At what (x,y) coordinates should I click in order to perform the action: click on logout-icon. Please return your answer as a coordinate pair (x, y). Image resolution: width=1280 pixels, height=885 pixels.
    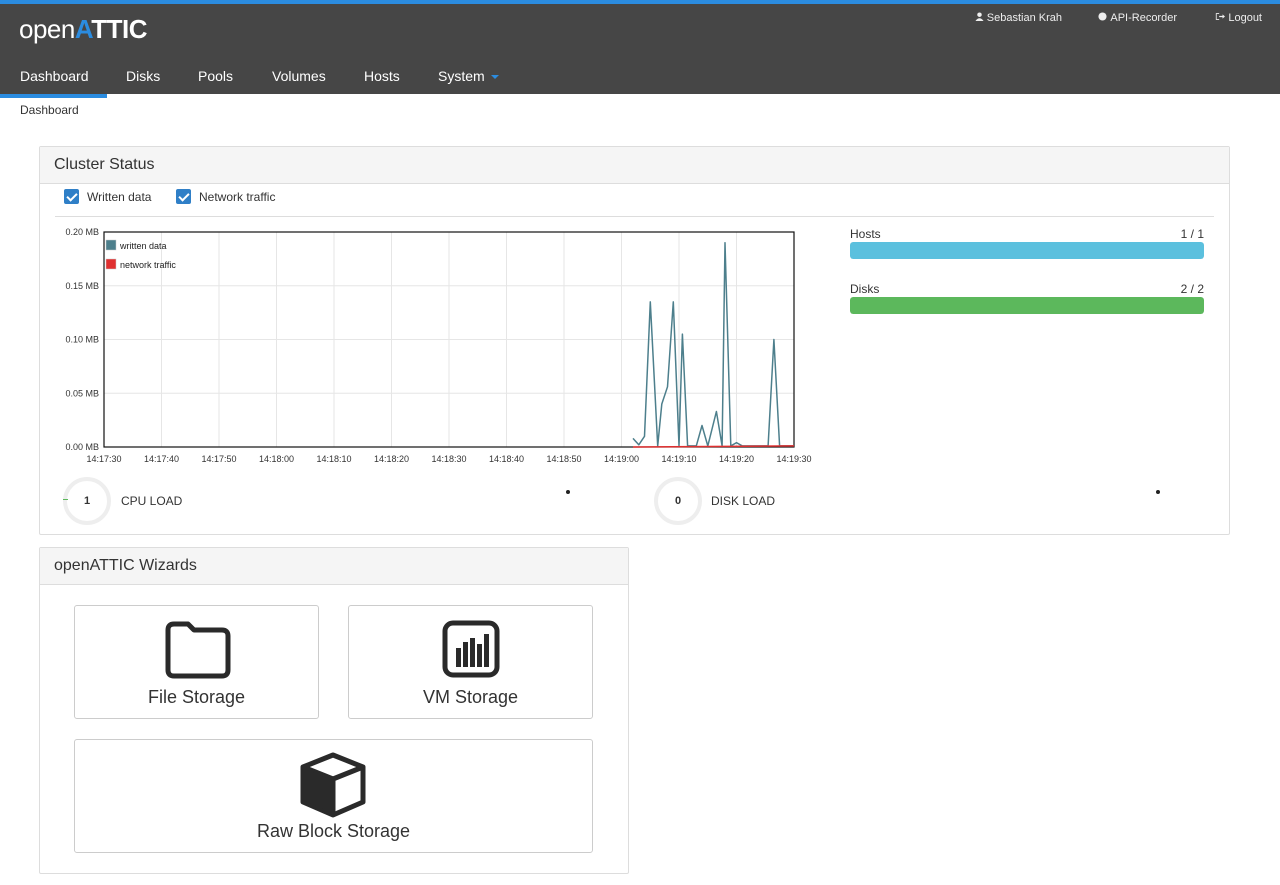
    Looking at the image, I should click on (1220, 18).